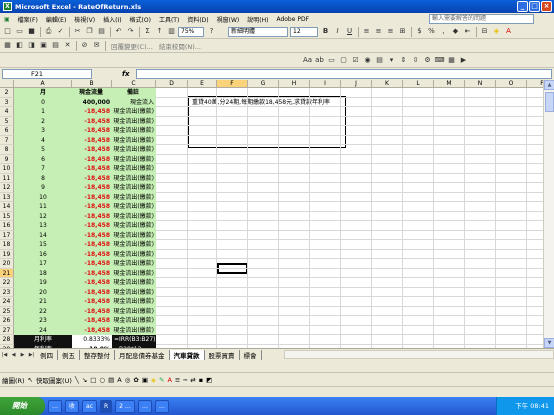 The height and width of the screenshot is (415, 554). I want to click on cell-a28: 月利率, so click(43, 340).